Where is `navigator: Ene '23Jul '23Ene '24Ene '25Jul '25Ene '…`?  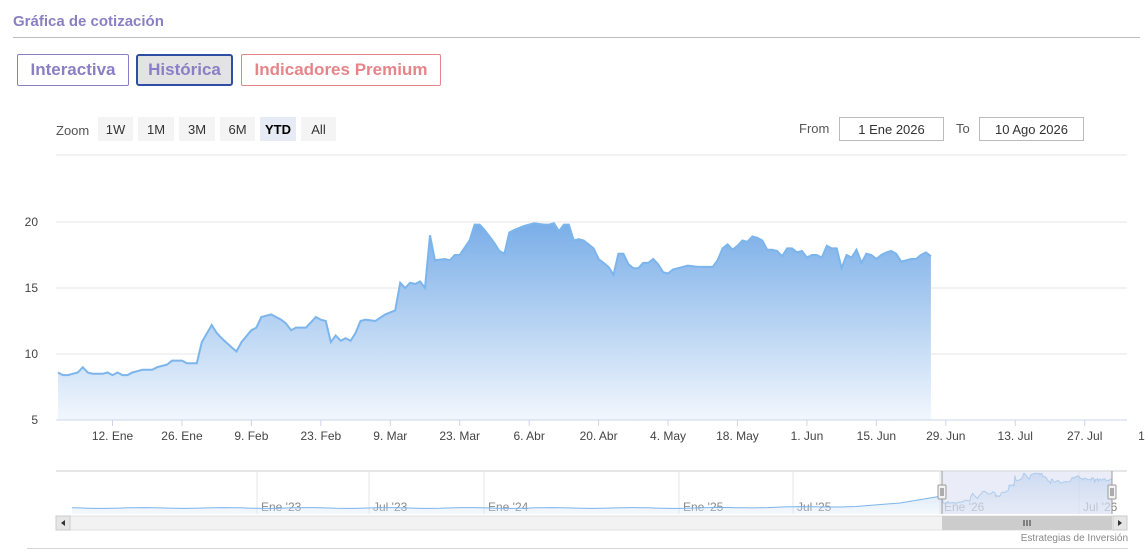
navigator: Ene '23Jul '23Ene '24Ene '25Jul '25Ene '… is located at coordinates (591, 500).